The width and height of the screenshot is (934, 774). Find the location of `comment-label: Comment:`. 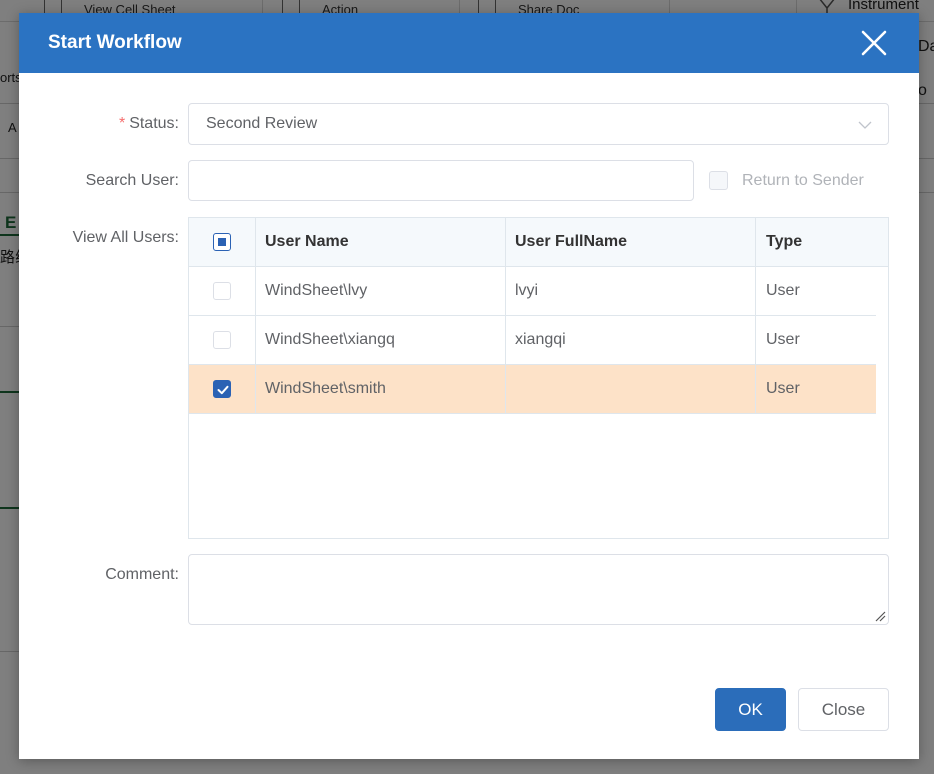

comment-label: Comment: is located at coordinates (99, 575).